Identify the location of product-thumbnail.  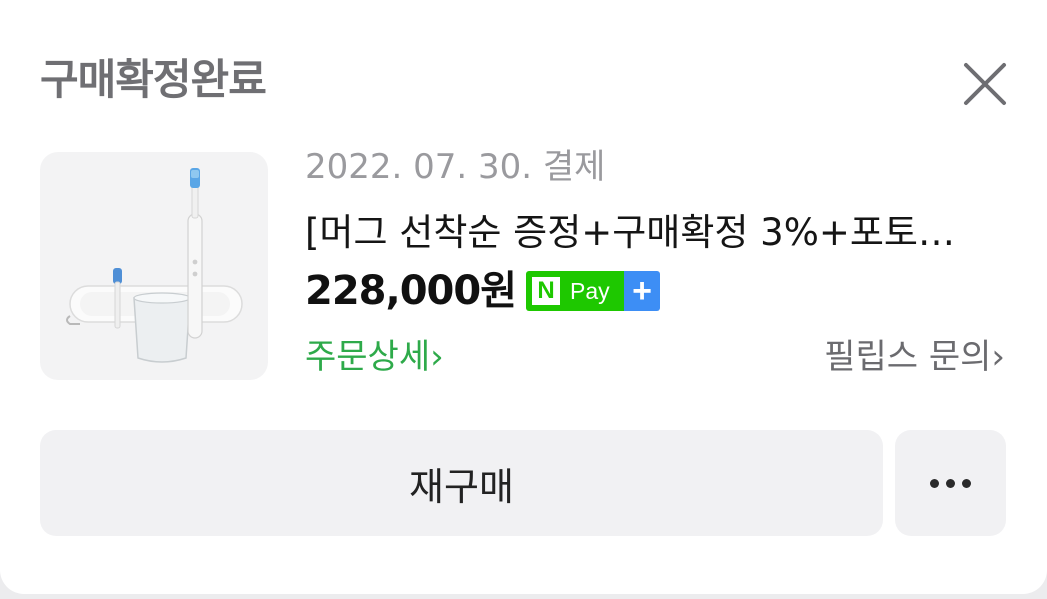
(154, 266).